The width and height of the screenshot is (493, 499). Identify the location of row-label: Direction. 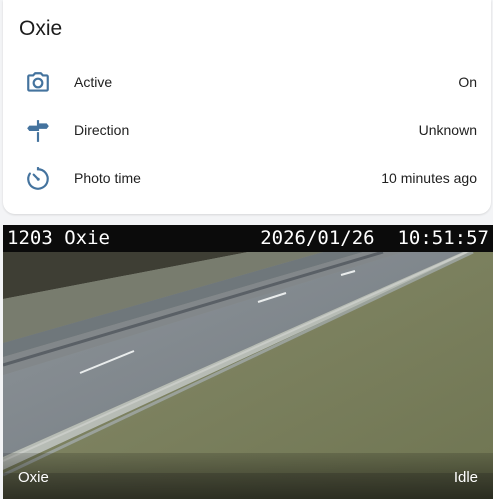
(102, 130).